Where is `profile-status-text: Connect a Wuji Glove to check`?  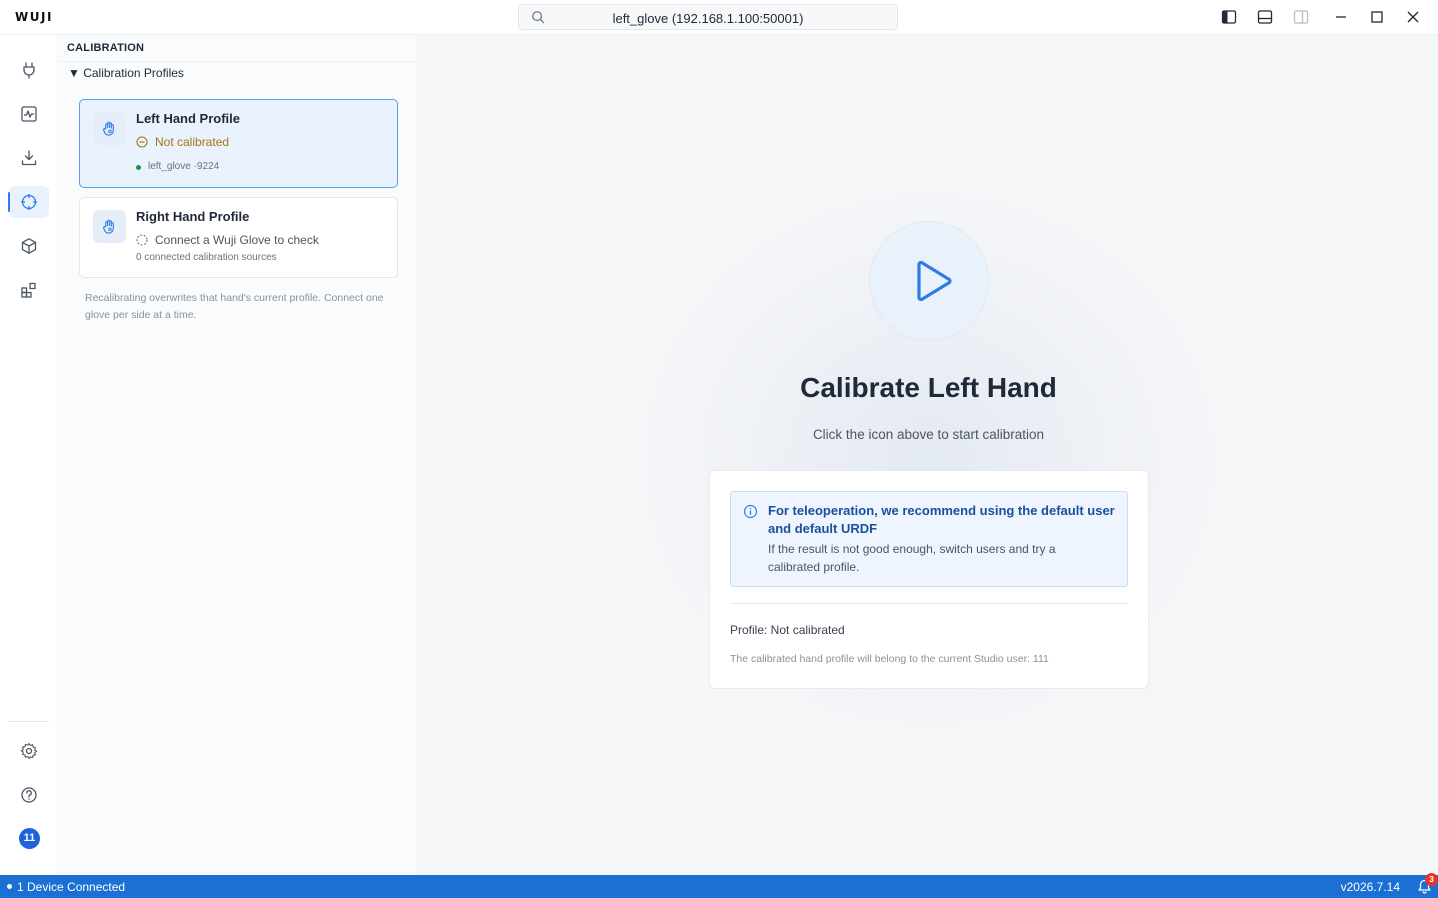 profile-status-text: Connect a Wuji Glove to check is located at coordinates (237, 240).